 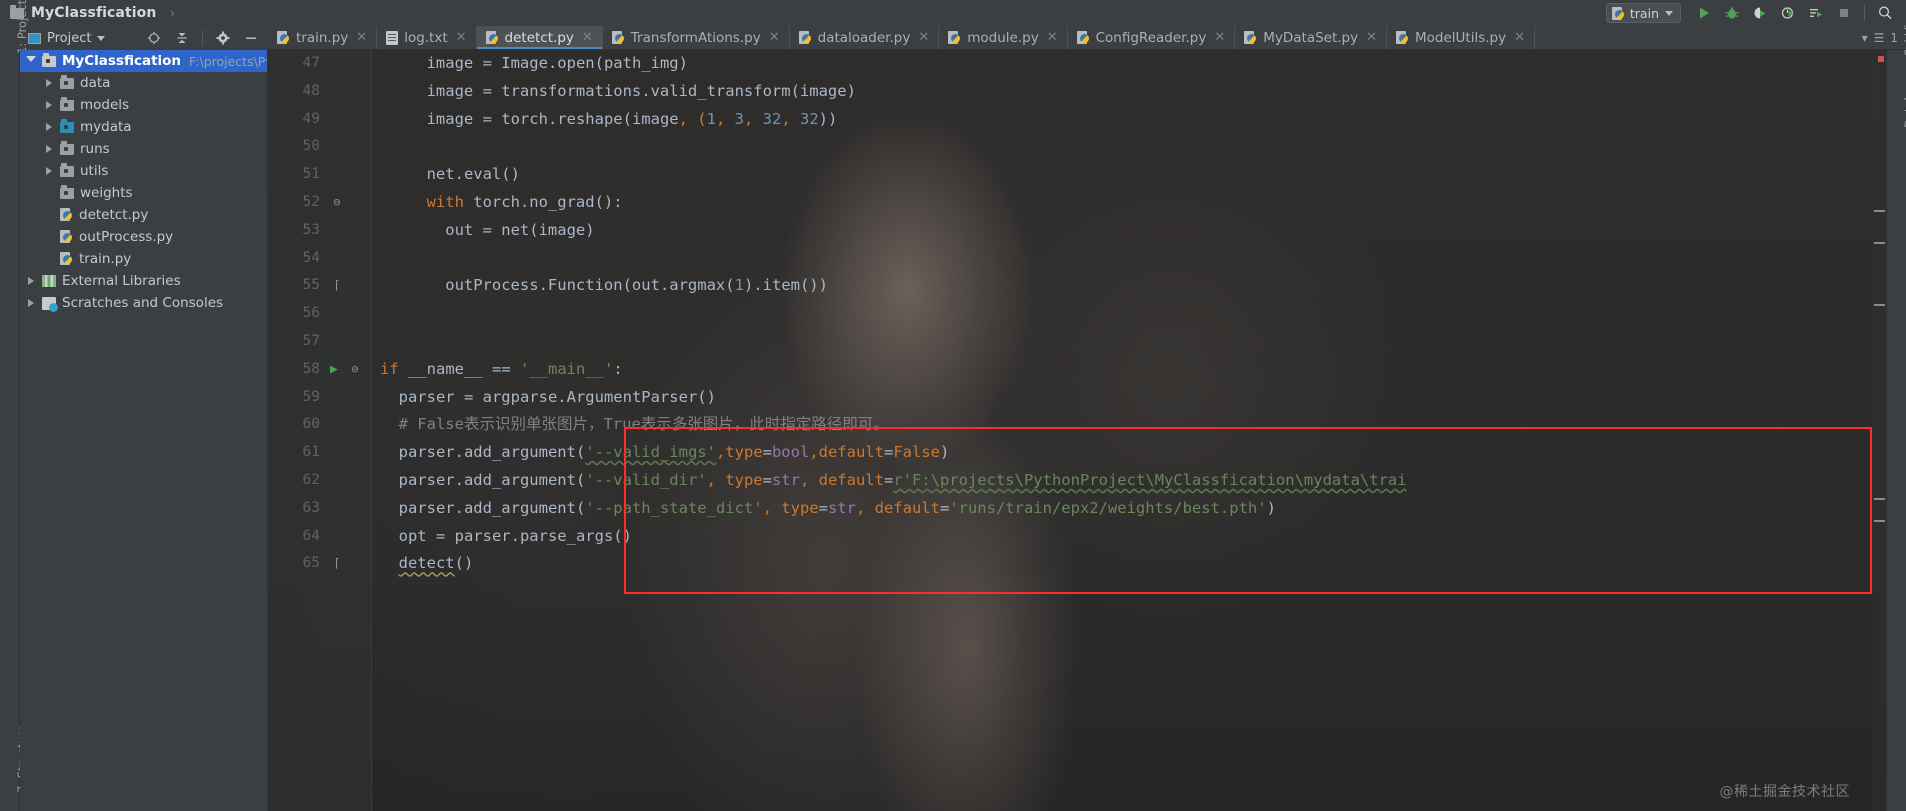 What do you see at coordinates (772, 118) in the screenshot?
I see `code-token: 32` at bounding box center [772, 118].